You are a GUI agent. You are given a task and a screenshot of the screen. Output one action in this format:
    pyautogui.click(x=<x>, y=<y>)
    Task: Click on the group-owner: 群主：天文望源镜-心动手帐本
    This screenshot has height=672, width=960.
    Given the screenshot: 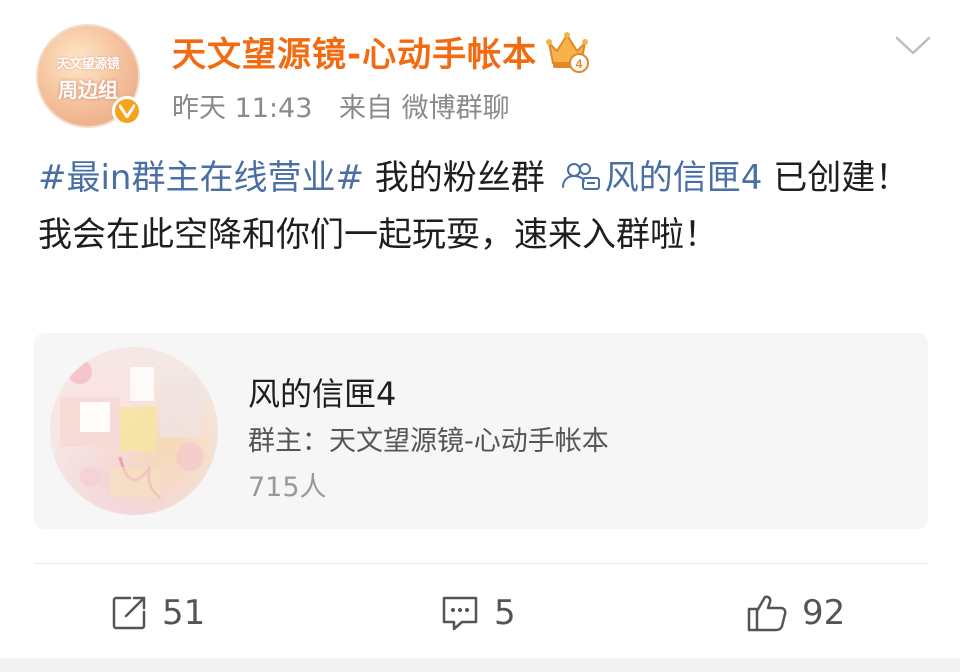 What is the action you would take?
    pyautogui.click(x=428, y=441)
    